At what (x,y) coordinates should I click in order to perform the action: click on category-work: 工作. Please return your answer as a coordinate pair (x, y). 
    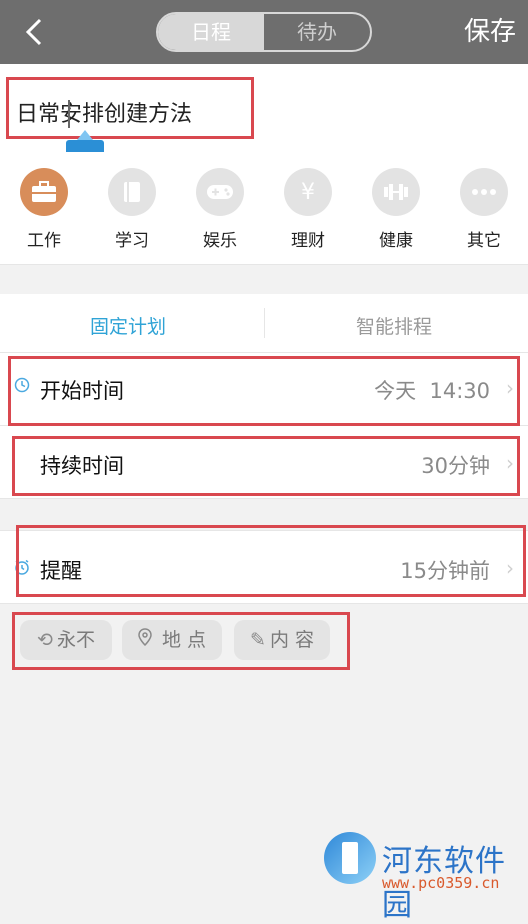
    Looking at the image, I should click on (44, 209).